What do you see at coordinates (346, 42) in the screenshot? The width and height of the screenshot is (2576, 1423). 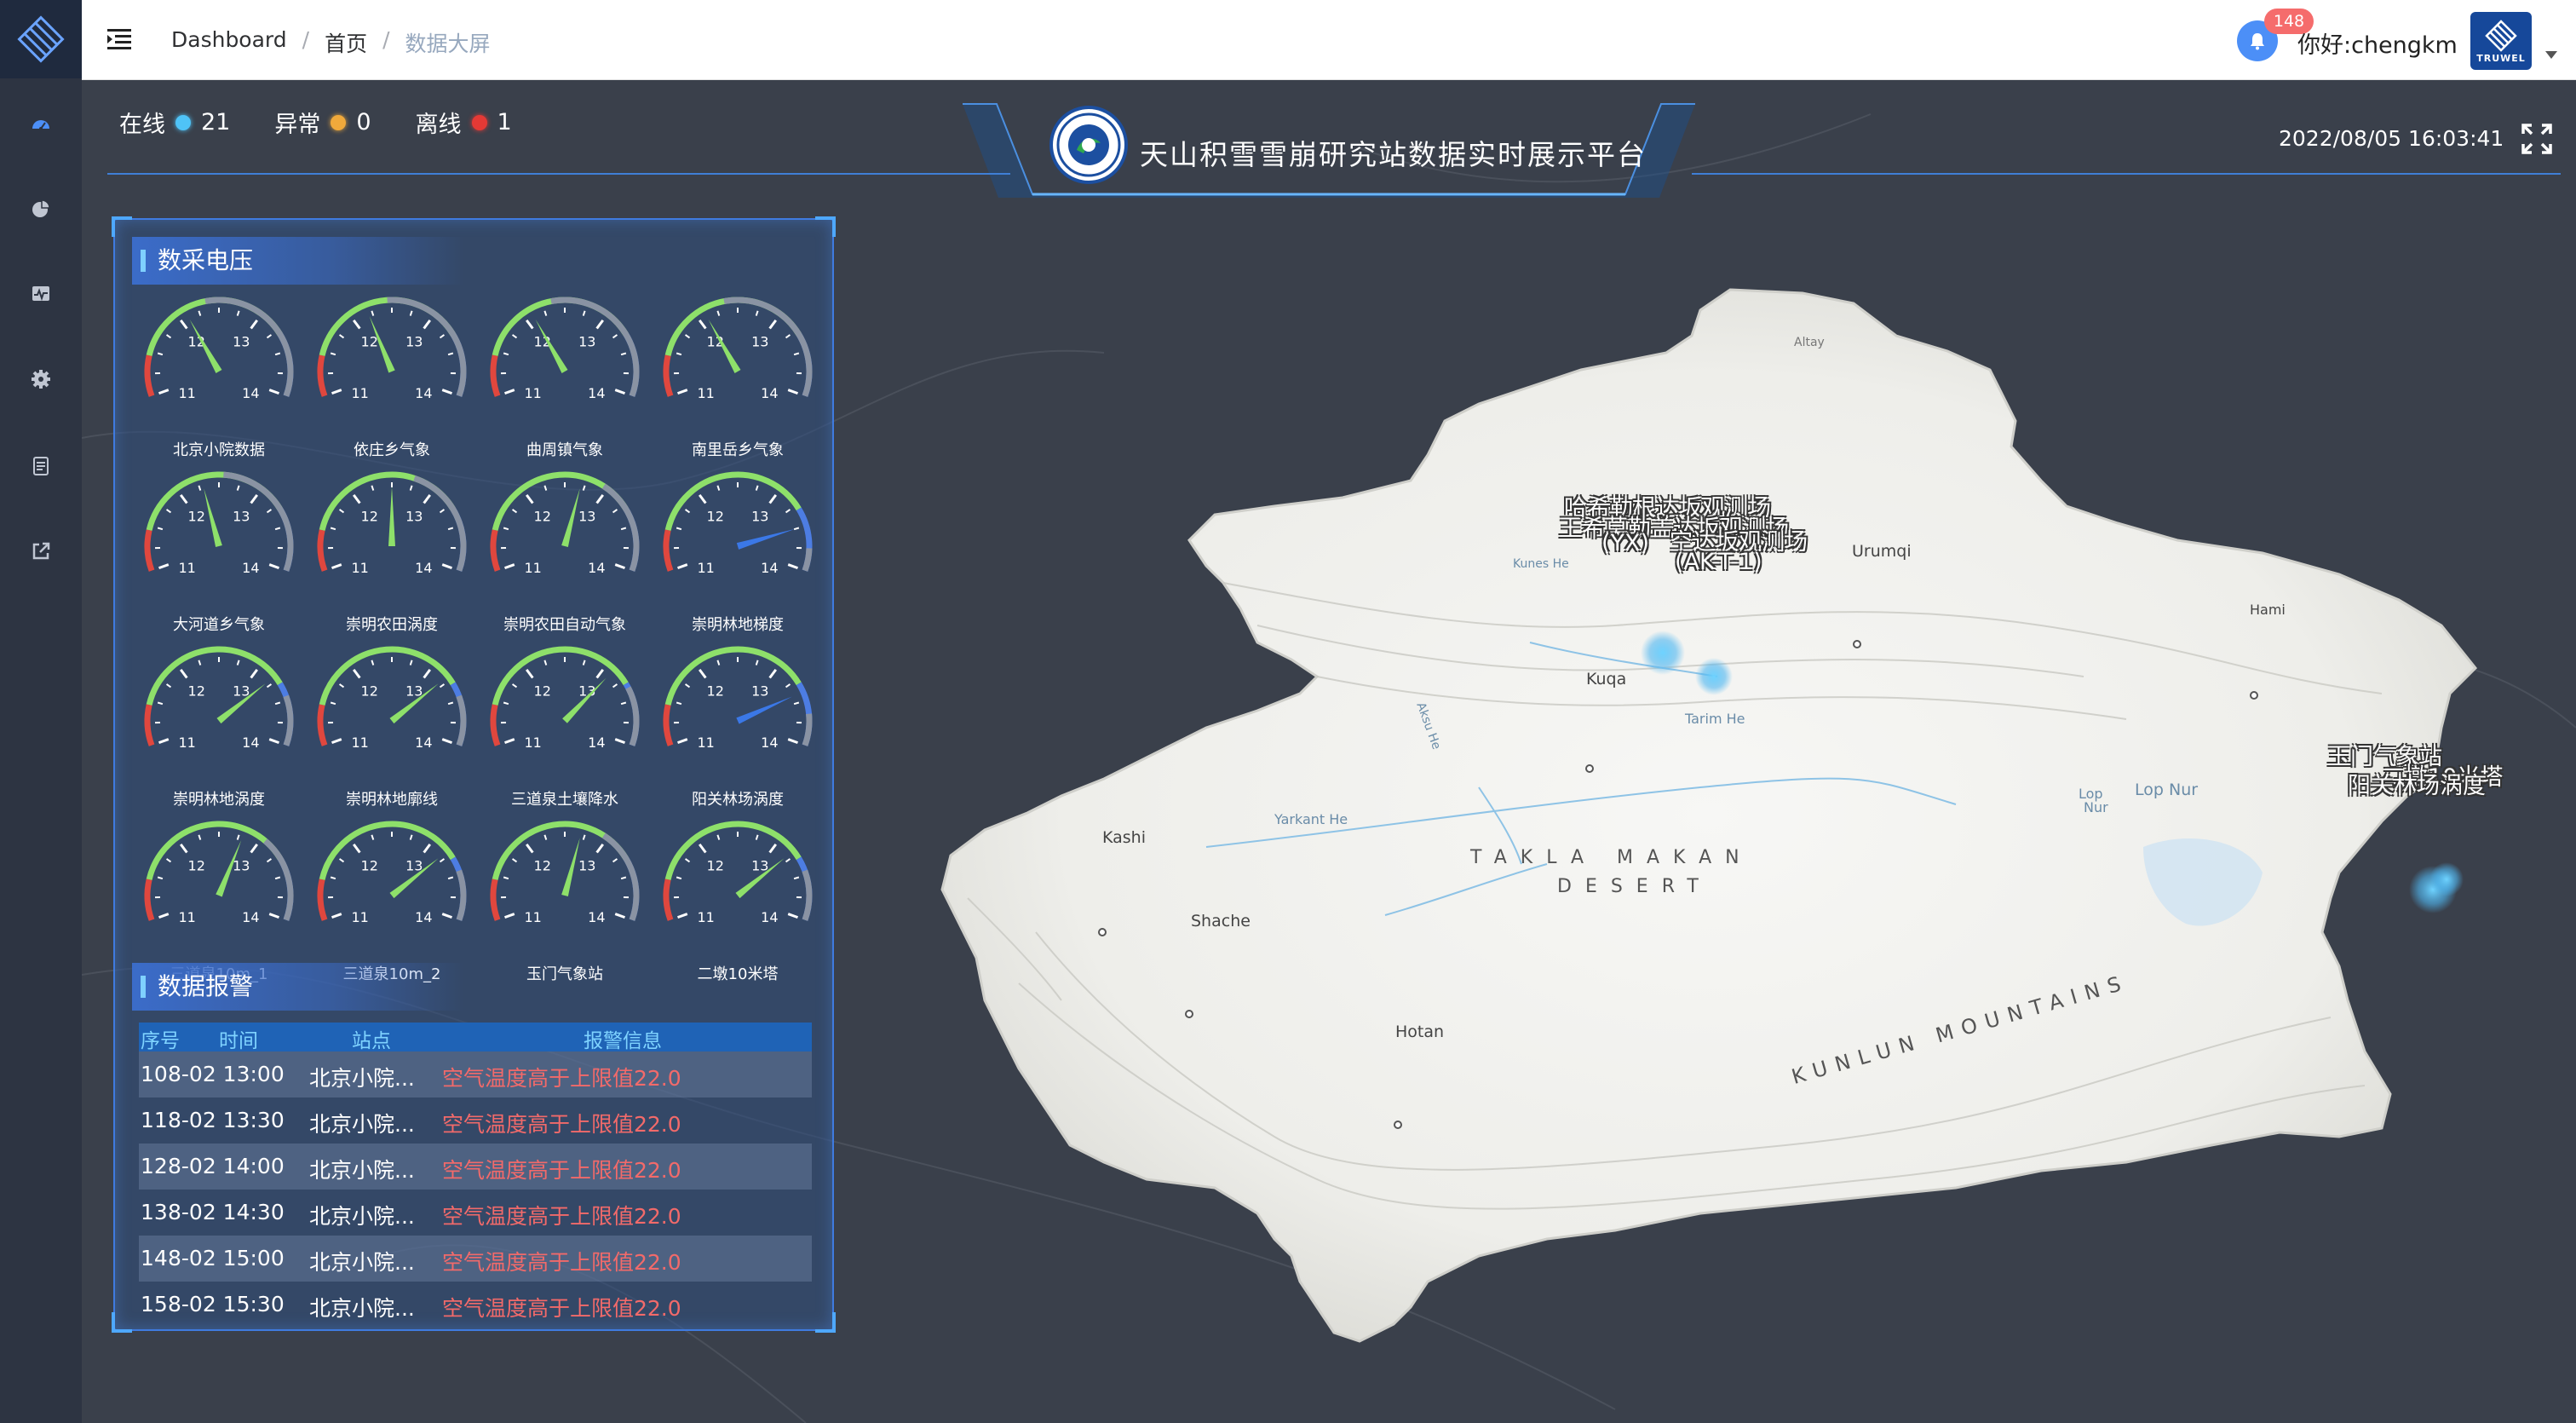 I see `breadcrumb-home: 首页` at bounding box center [346, 42].